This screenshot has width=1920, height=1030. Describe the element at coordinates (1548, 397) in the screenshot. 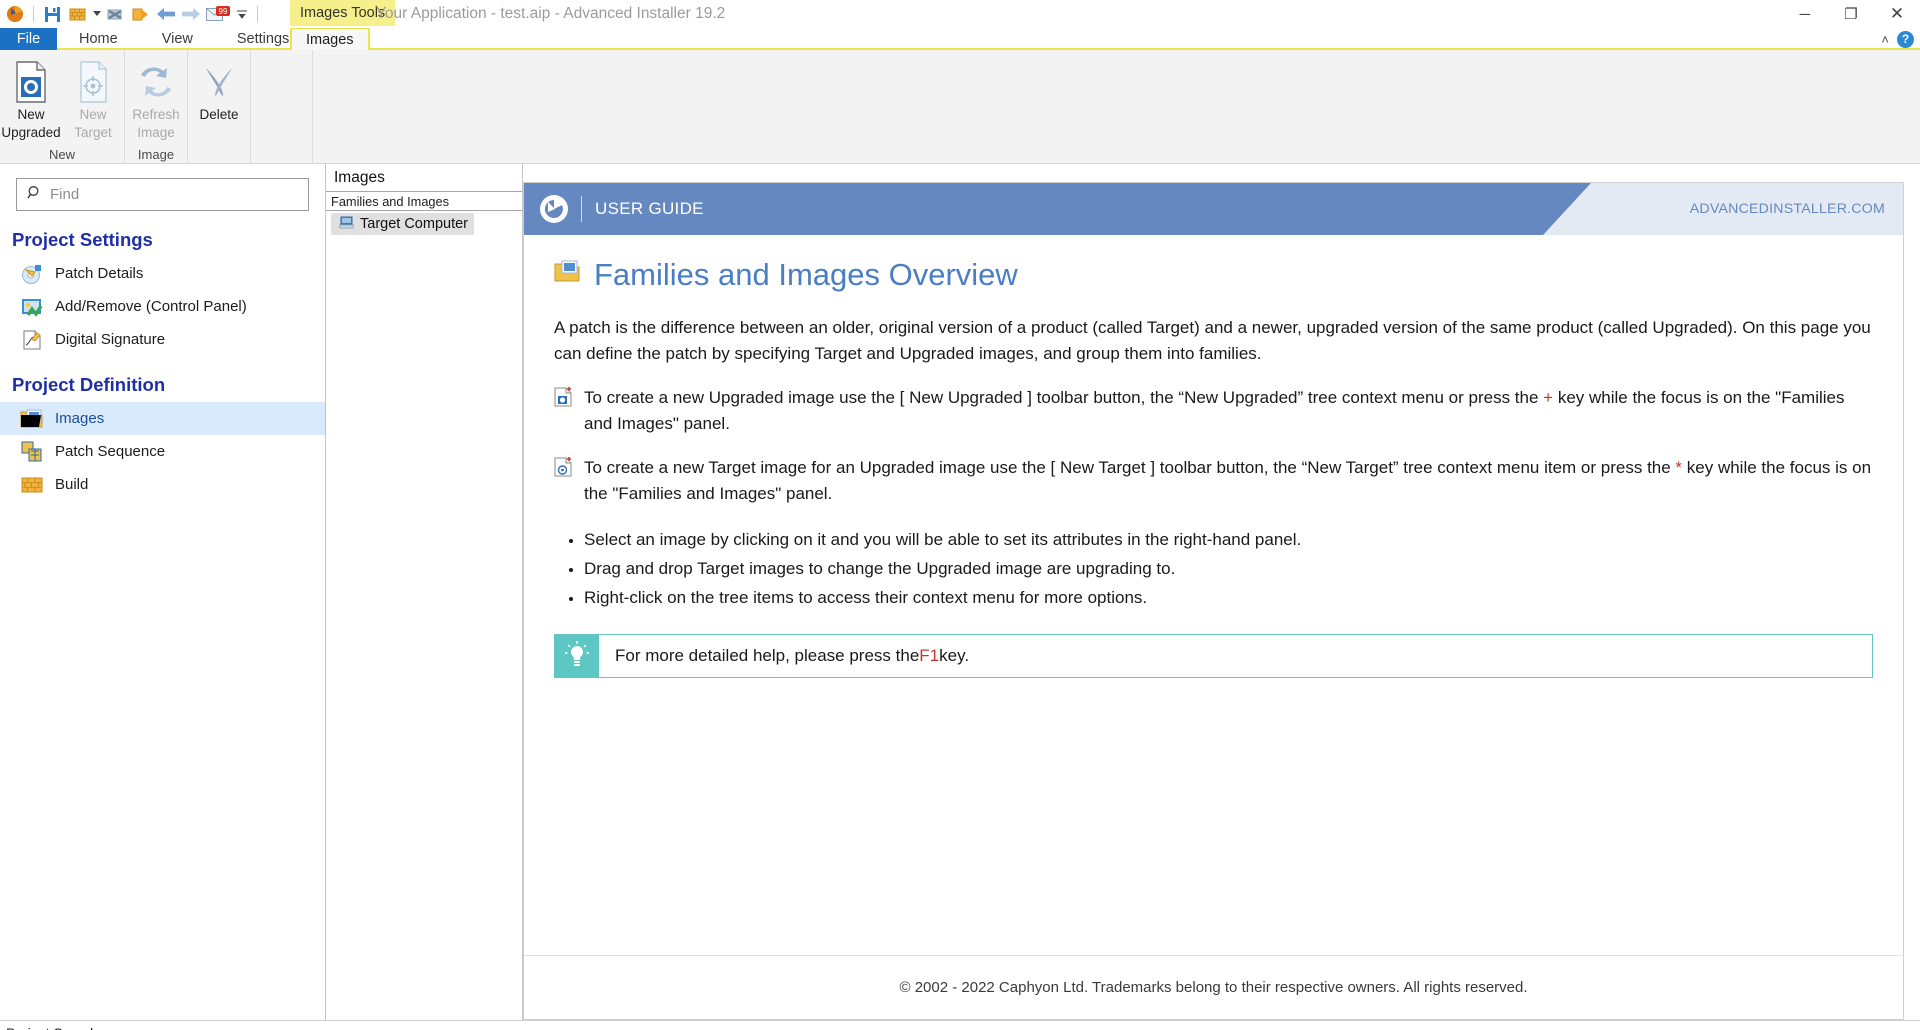

I see `p2-key: +` at that location.